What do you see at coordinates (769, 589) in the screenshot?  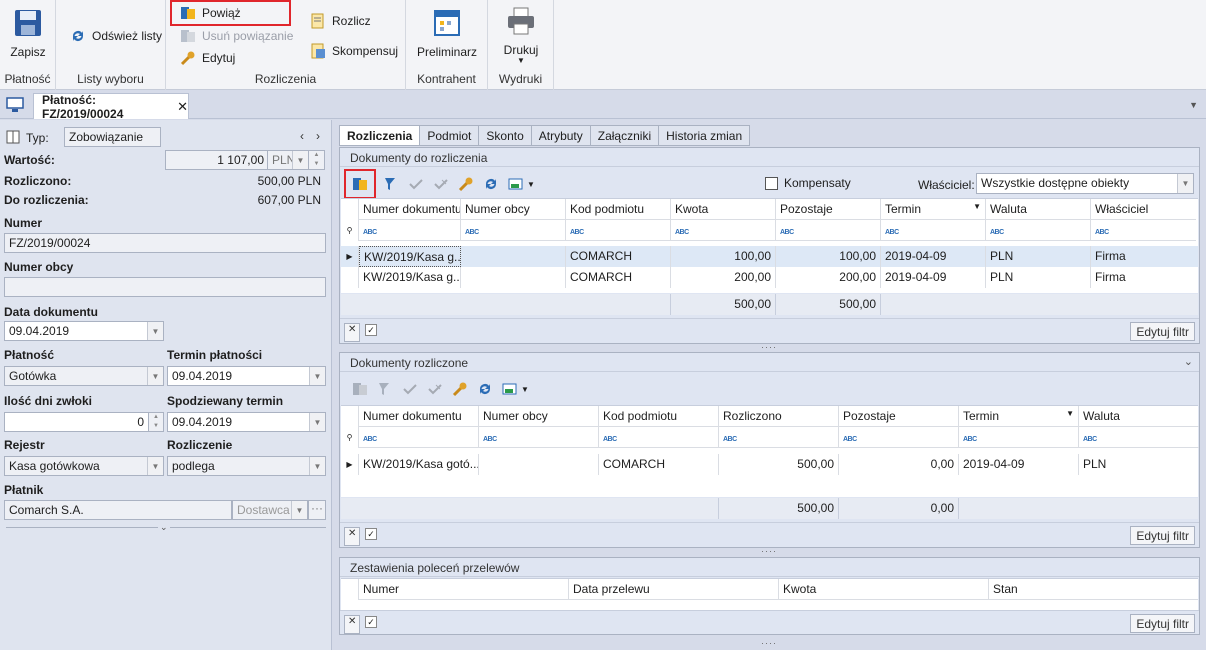 I see `grid-header: Numer Data przelewu Kwota Stan` at bounding box center [769, 589].